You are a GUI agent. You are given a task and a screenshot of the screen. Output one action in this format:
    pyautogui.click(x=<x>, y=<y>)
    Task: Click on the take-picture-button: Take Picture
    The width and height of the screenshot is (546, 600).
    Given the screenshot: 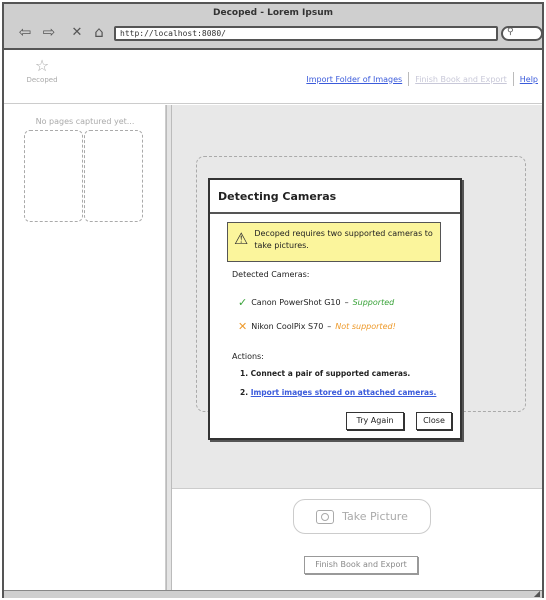 What is the action you would take?
    pyautogui.click(x=362, y=516)
    